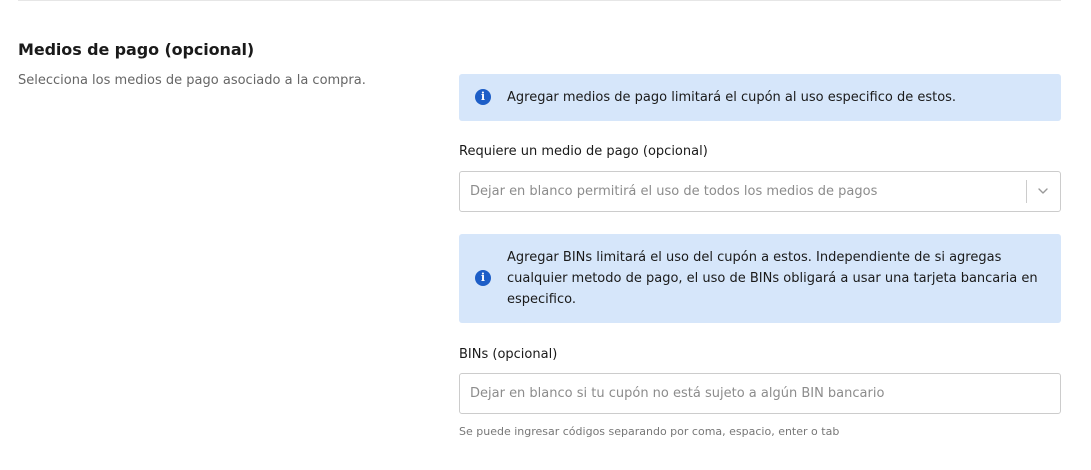 Image resolution: width=1091 pixels, height=470 pixels. What do you see at coordinates (1026, 191) in the screenshot?
I see `select-separator` at bounding box center [1026, 191].